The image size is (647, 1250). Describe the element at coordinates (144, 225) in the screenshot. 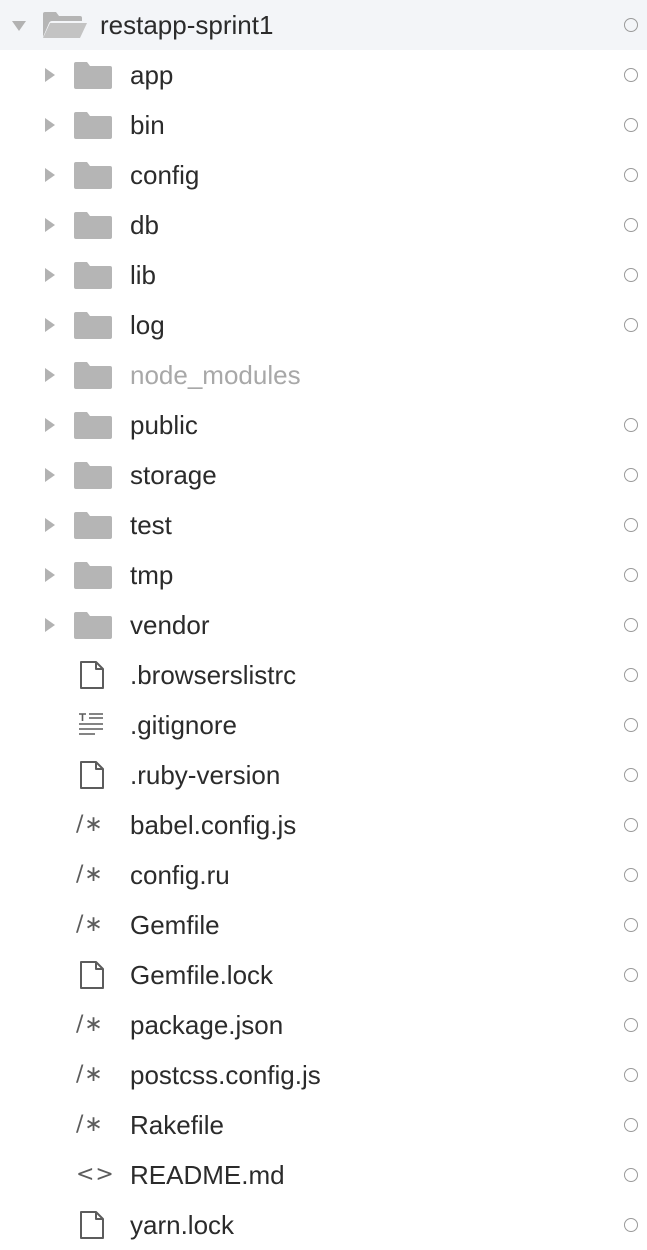

I see `tree-item-label: db` at that location.